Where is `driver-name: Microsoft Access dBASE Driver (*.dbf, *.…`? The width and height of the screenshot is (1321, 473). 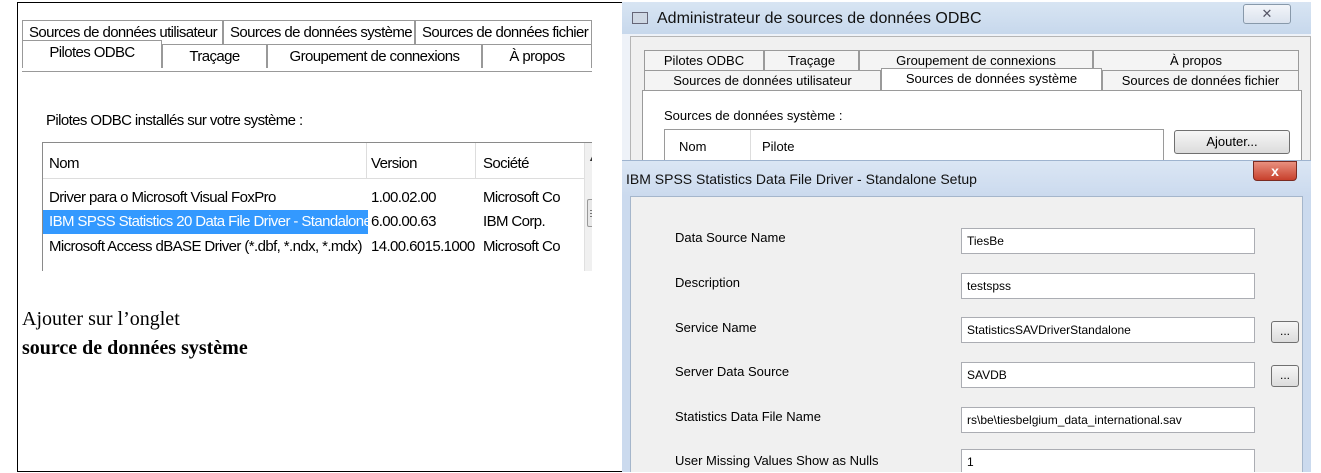
driver-name: Microsoft Access dBASE Driver (*.dbf, *.… is located at coordinates (205, 246).